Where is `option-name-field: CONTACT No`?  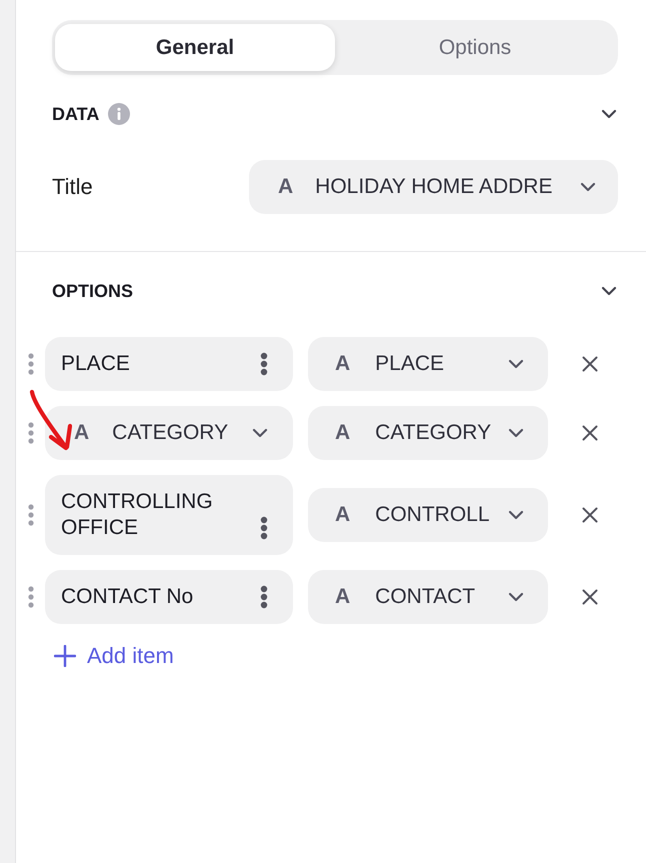 option-name-field: CONTACT No is located at coordinates (169, 597).